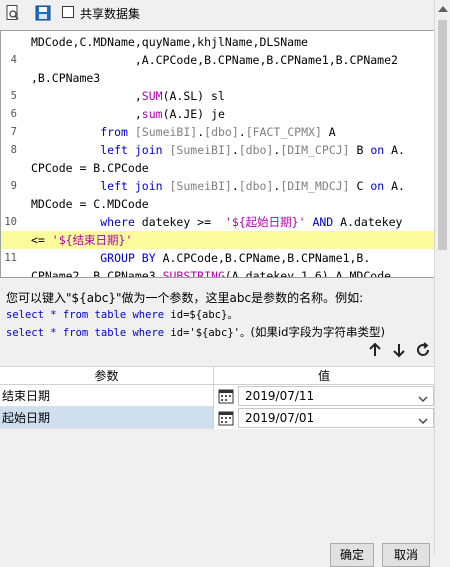 The image size is (450, 567). Describe the element at coordinates (13, 13) in the screenshot. I see `preview-icon` at that location.